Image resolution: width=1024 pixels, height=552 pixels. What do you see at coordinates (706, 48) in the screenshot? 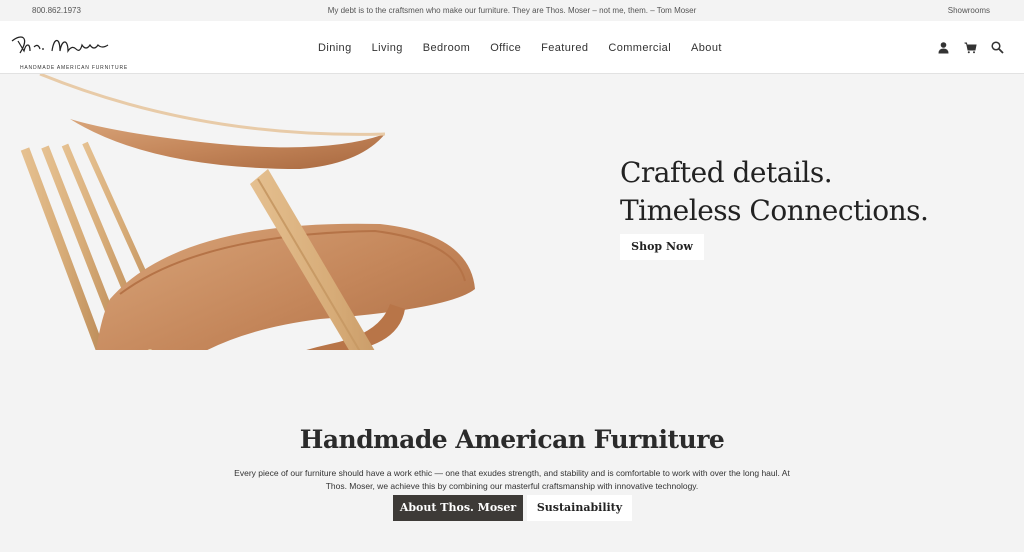
I see `nav-about: About` at bounding box center [706, 48].